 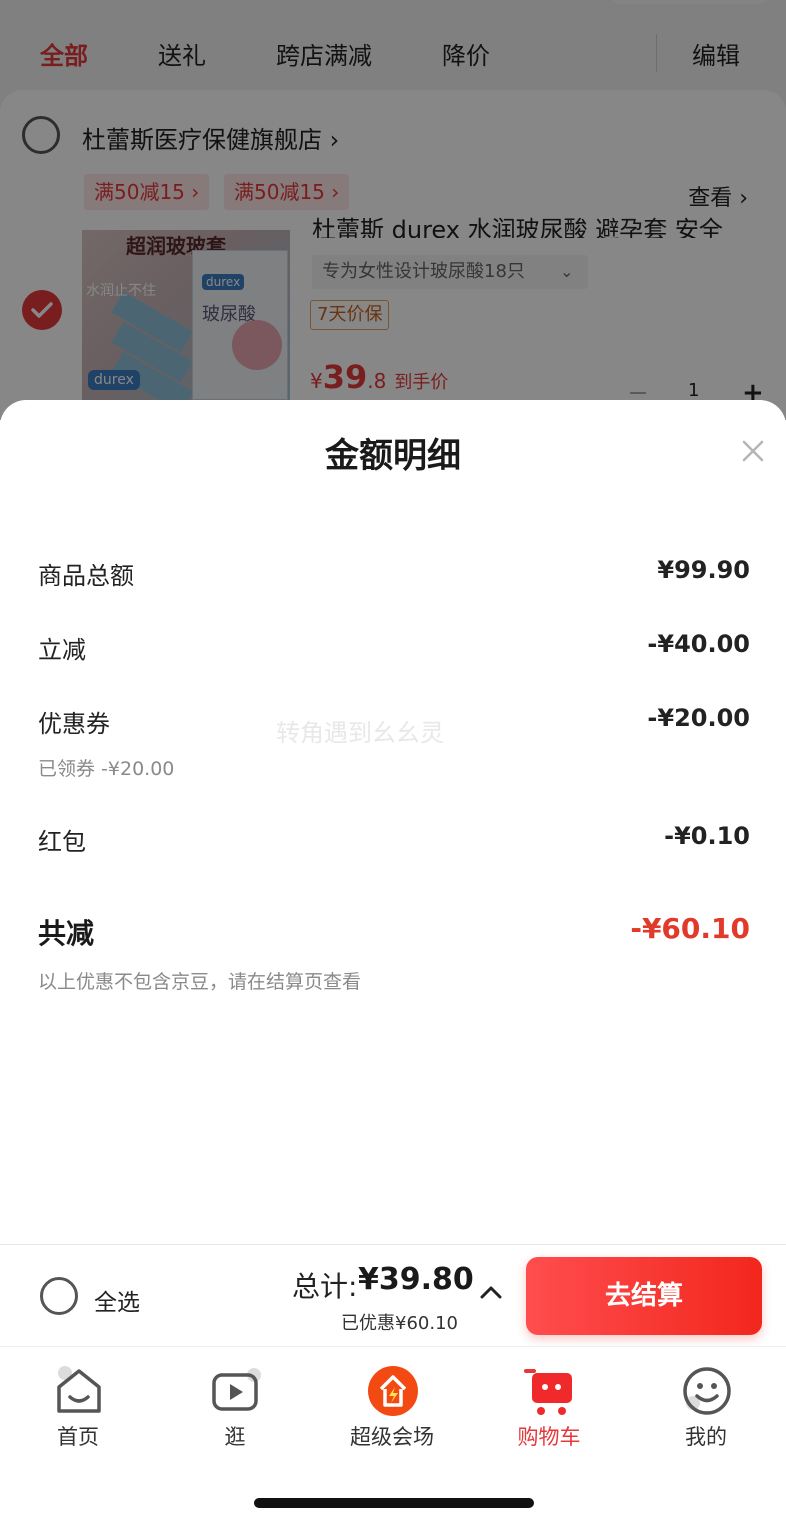 What do you see at coordinates (394, 1503) in the screenshot?
I see `home-indicator` at bounding box center [394, 1503].